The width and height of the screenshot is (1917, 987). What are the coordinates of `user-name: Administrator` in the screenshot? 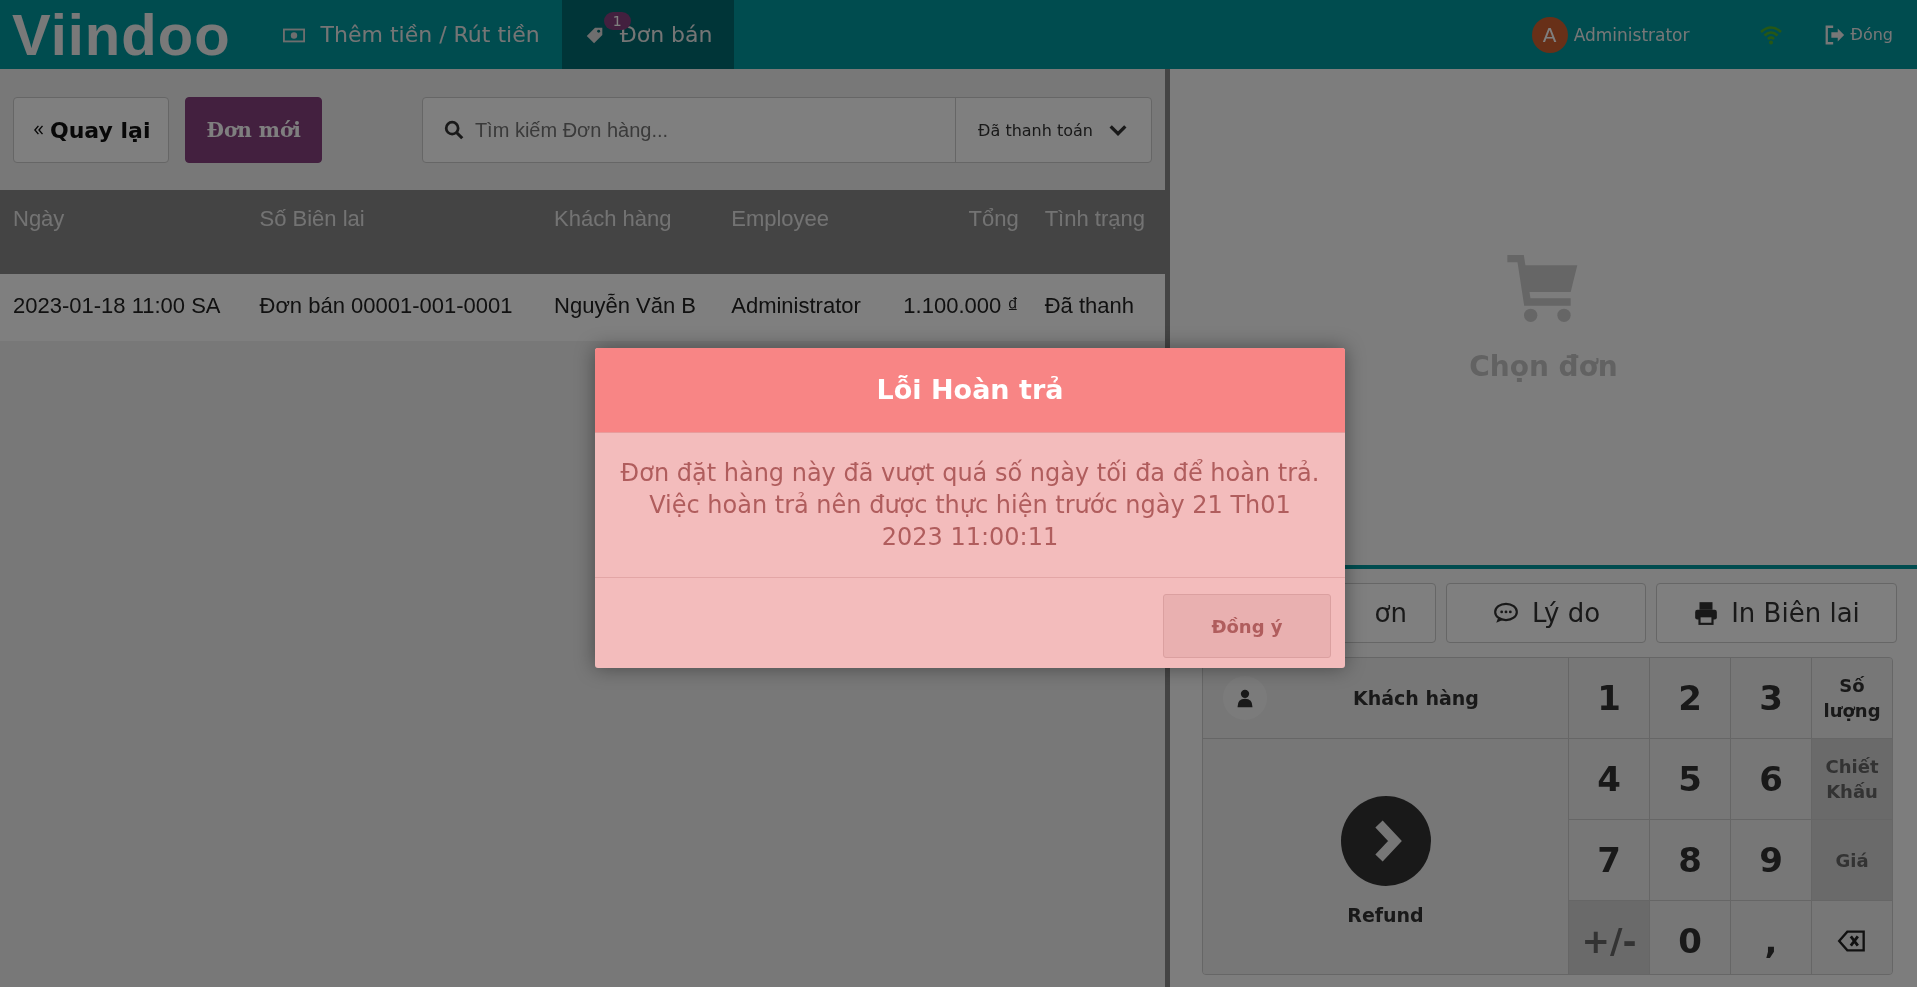 It's located at (1631, 34).